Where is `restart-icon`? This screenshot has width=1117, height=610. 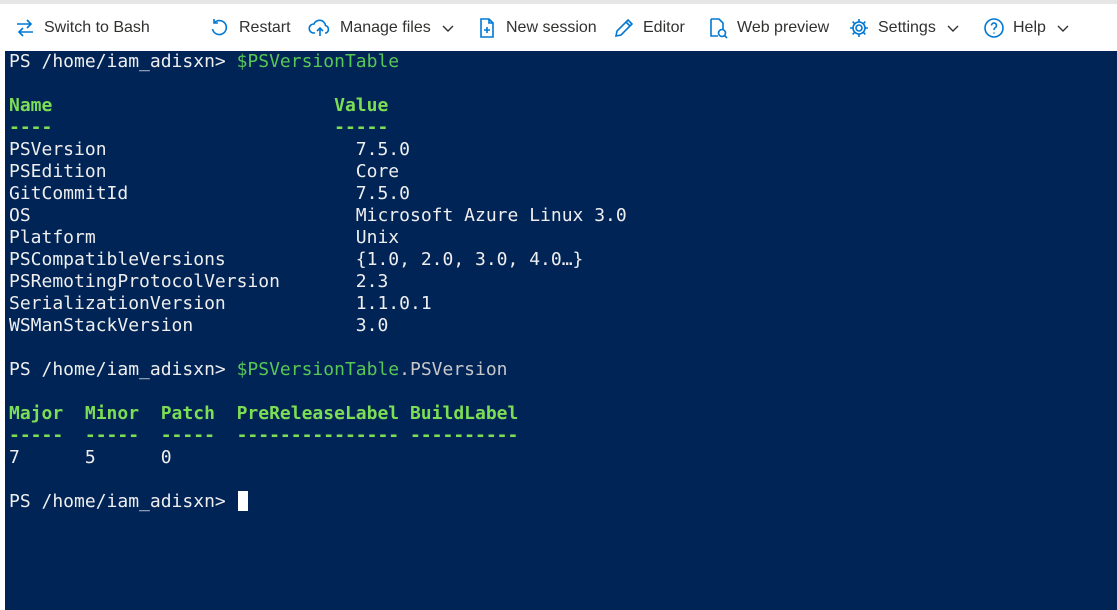 restart-icon is located at coordinates (220, 28).